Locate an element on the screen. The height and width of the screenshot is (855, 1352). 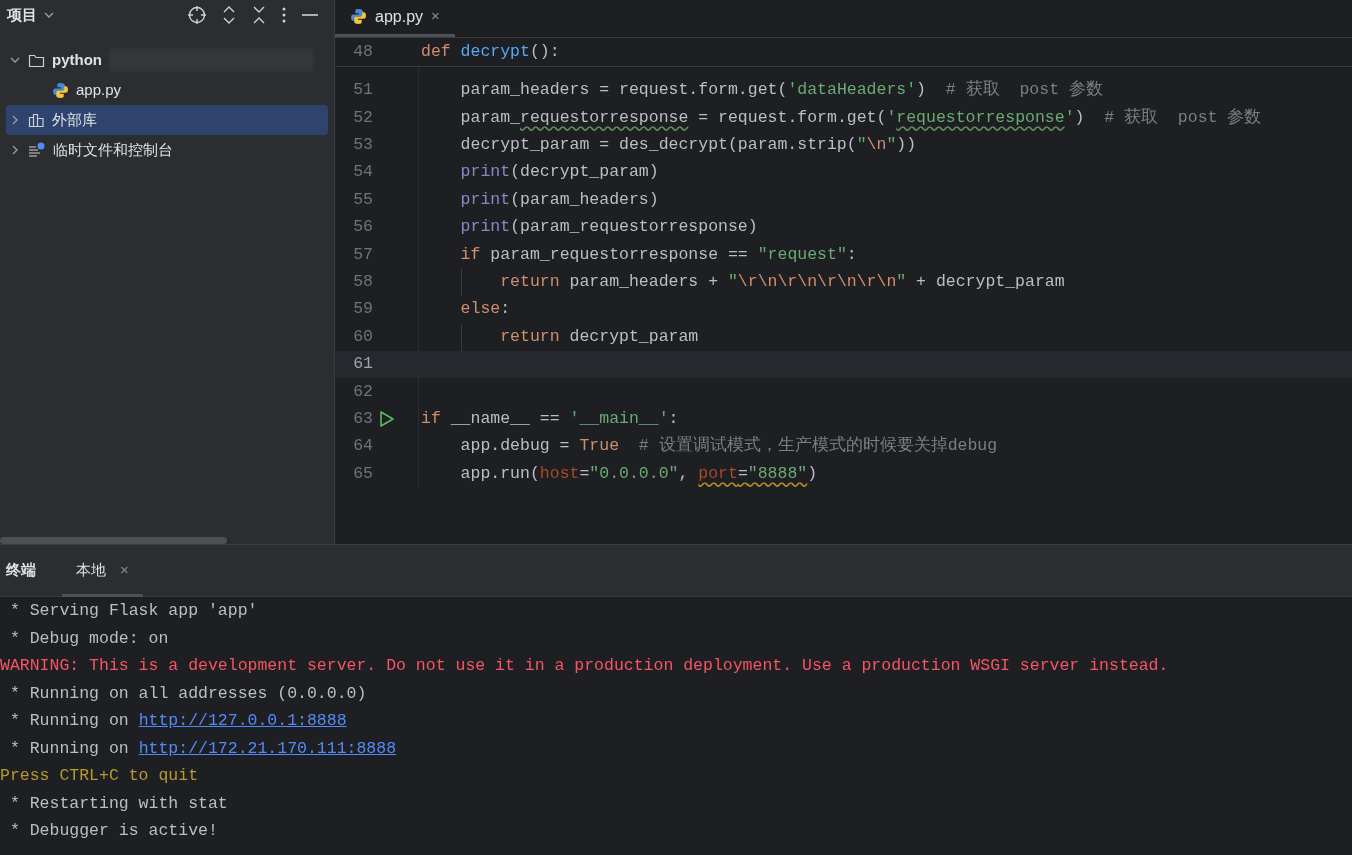
line-number: 52 is located at coordinates (362, 117).